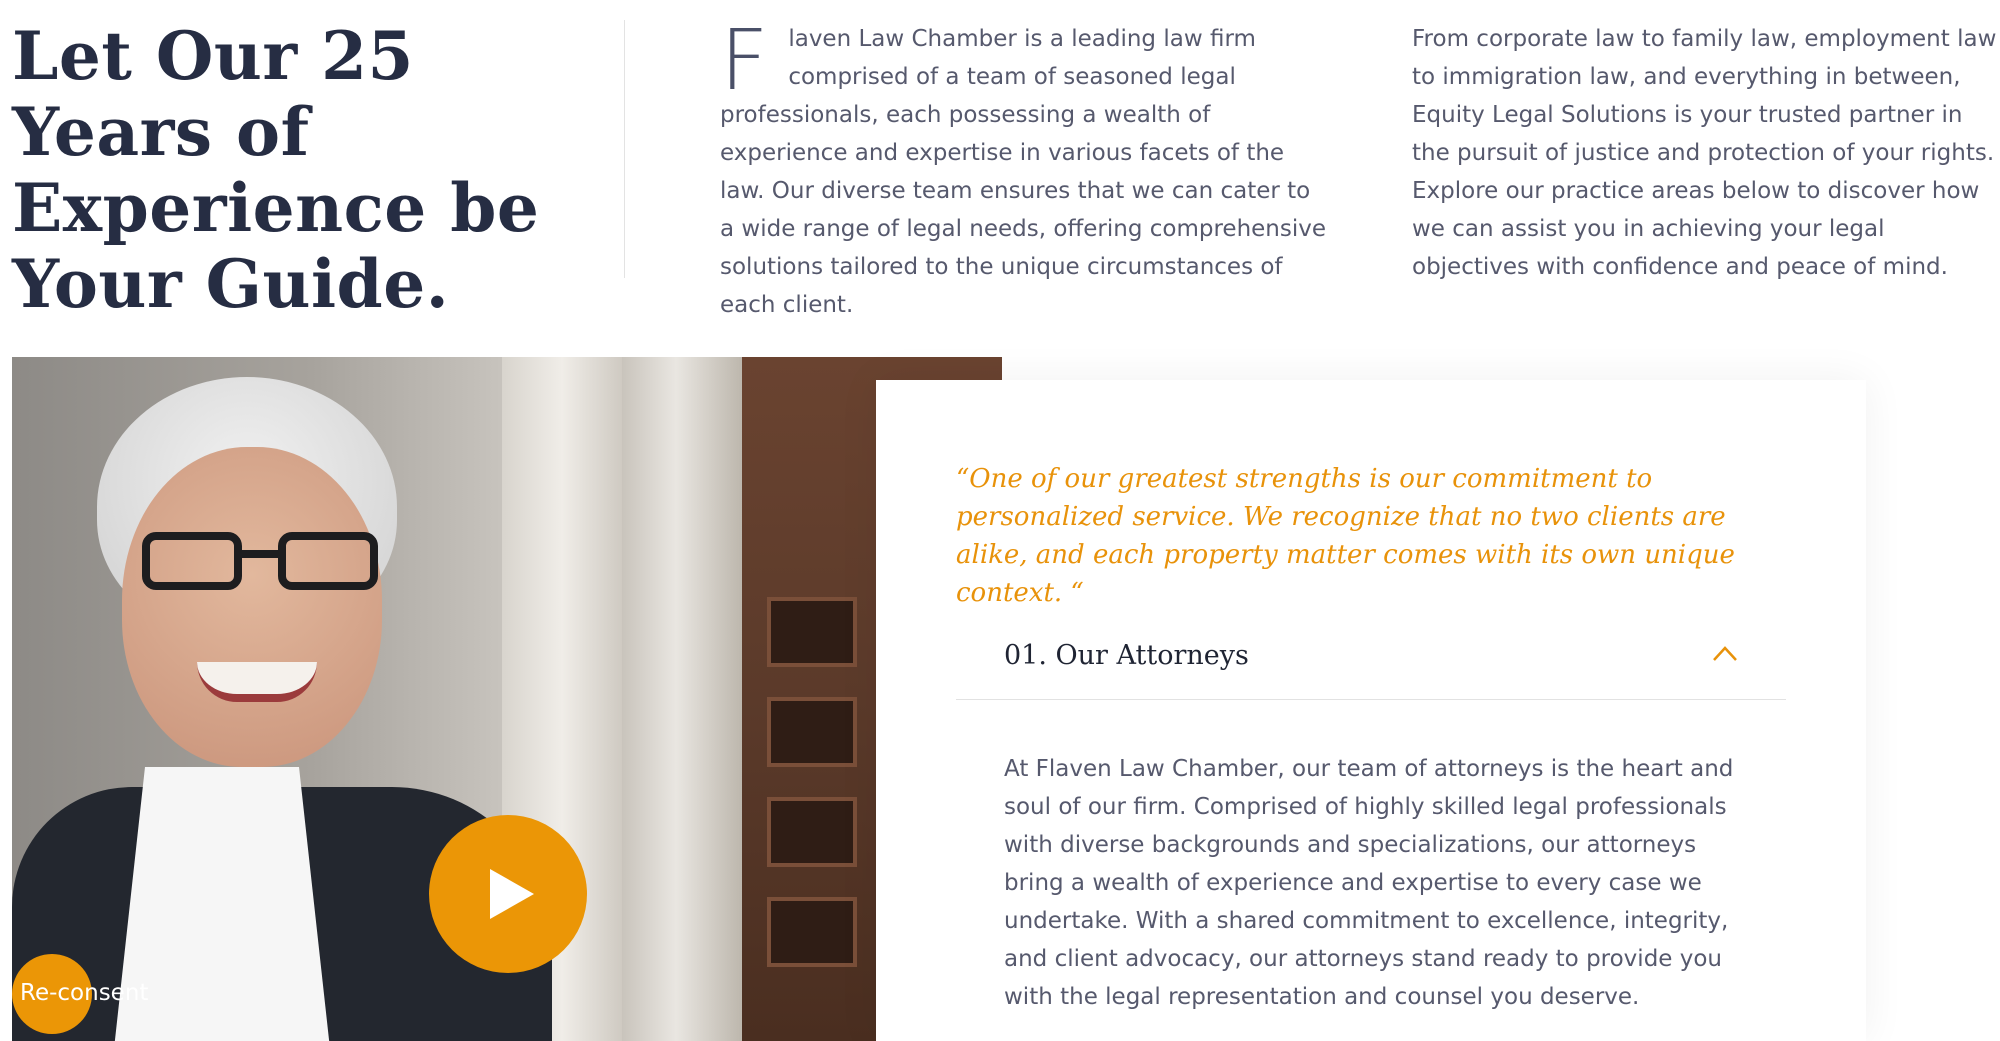 The height and width of the screenshot is (1041, 2000). Describe the element at coordinates (84, 993) in the screenshot. I see `reconsent-label: Re-consent` at that location.